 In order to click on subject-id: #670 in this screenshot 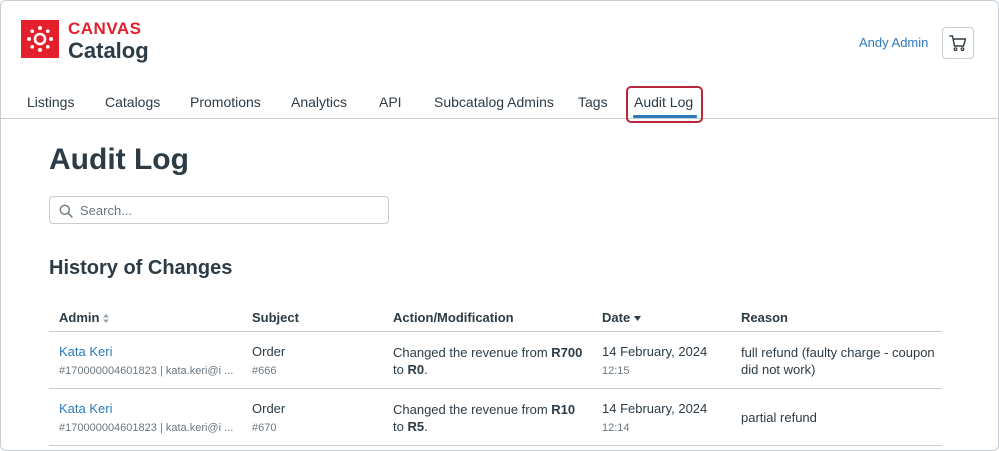, I will do `click(264, 428)`.